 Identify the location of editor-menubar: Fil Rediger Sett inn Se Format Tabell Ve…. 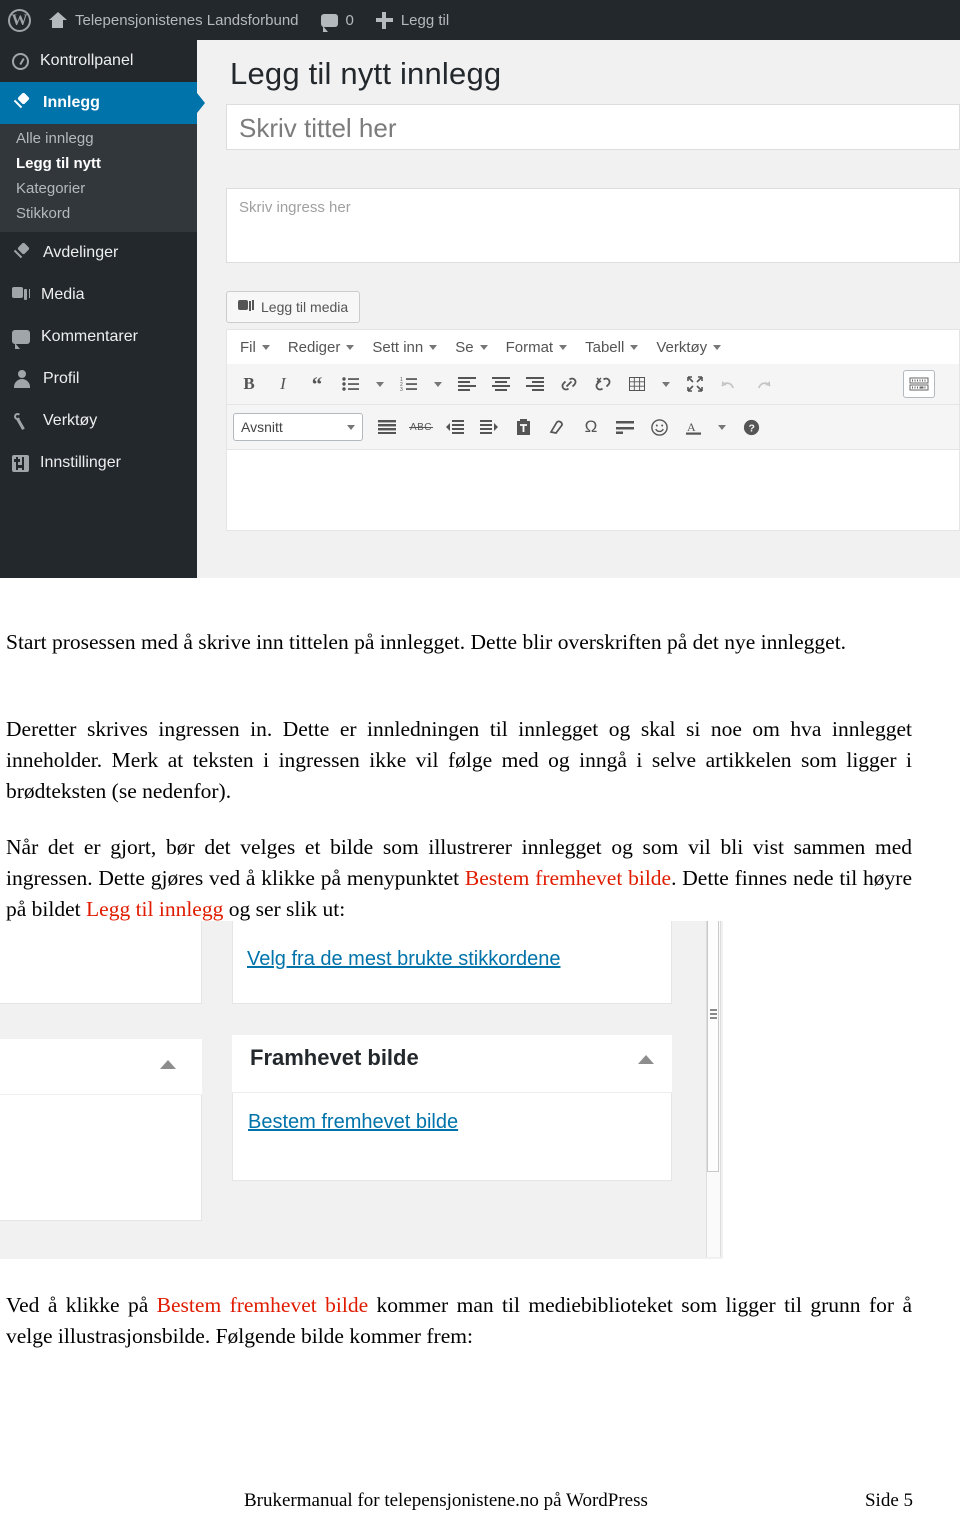
(593, 346).